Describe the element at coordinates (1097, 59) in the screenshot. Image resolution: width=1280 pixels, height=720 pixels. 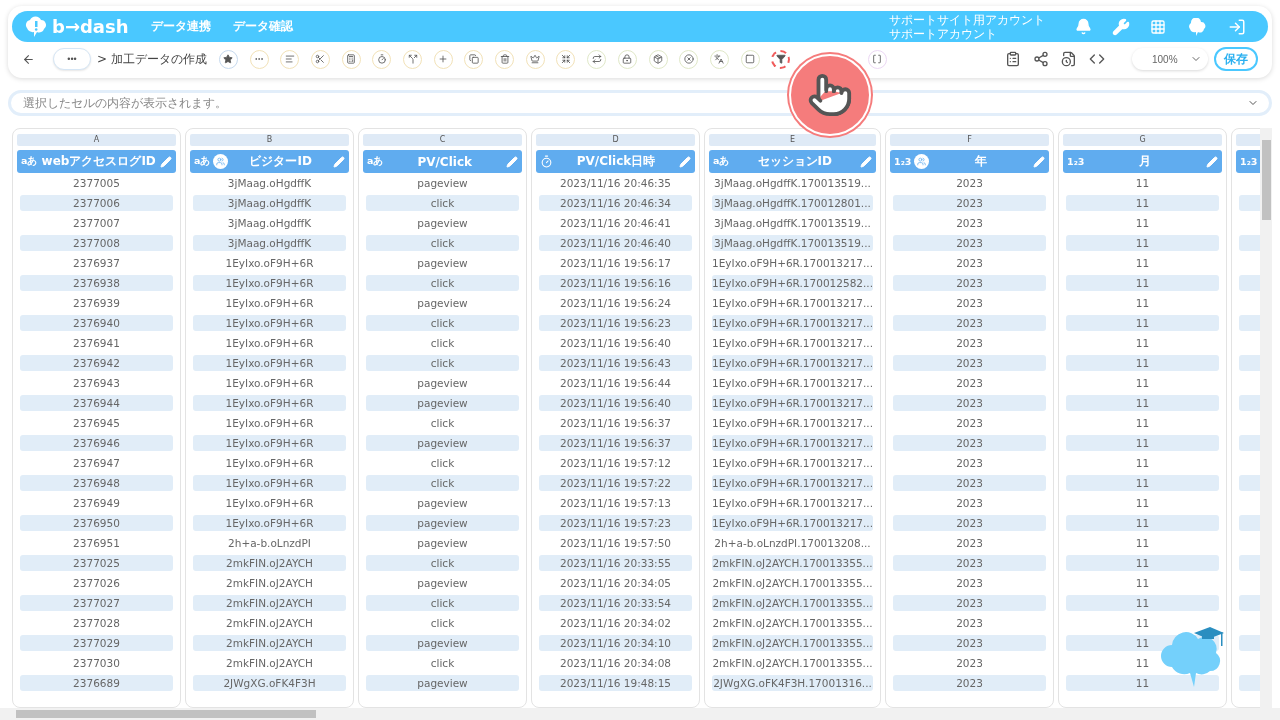
I see `code-icon` at that location.